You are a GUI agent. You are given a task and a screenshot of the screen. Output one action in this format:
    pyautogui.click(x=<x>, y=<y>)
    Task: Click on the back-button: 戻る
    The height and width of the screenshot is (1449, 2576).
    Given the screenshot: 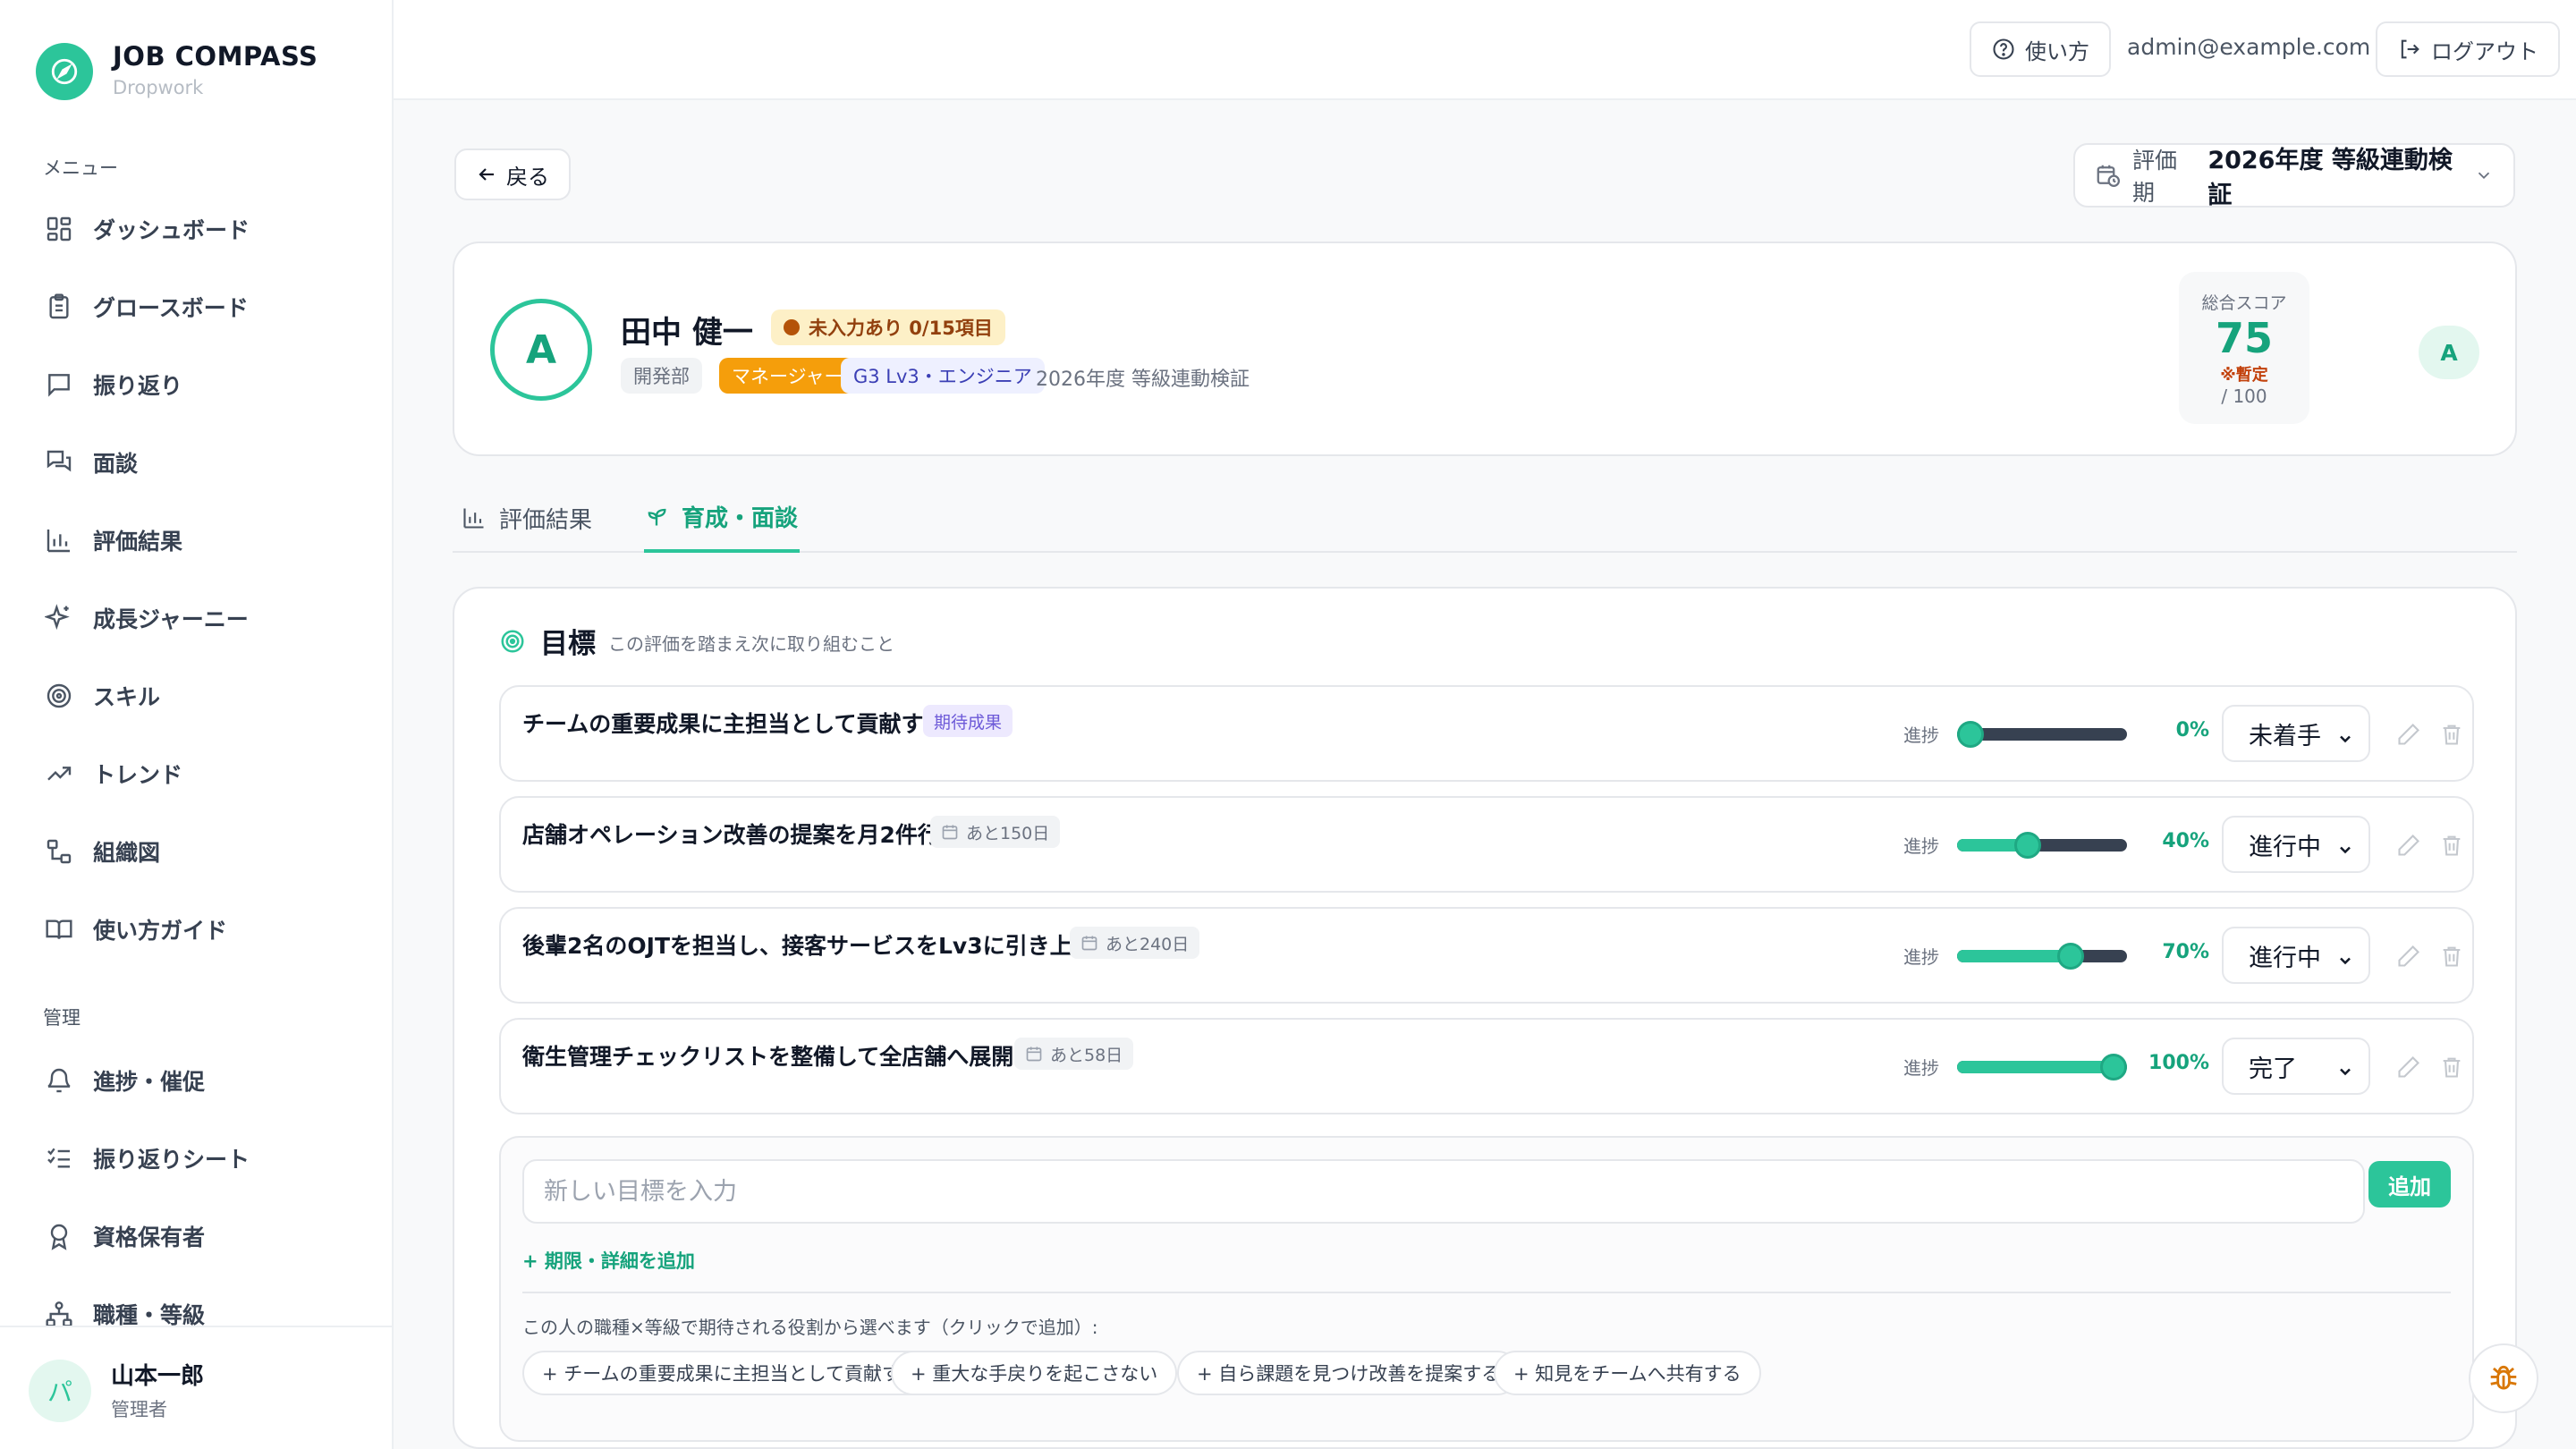 What is the action you would take?
    pyautogui.click(x=512, y=174)
    